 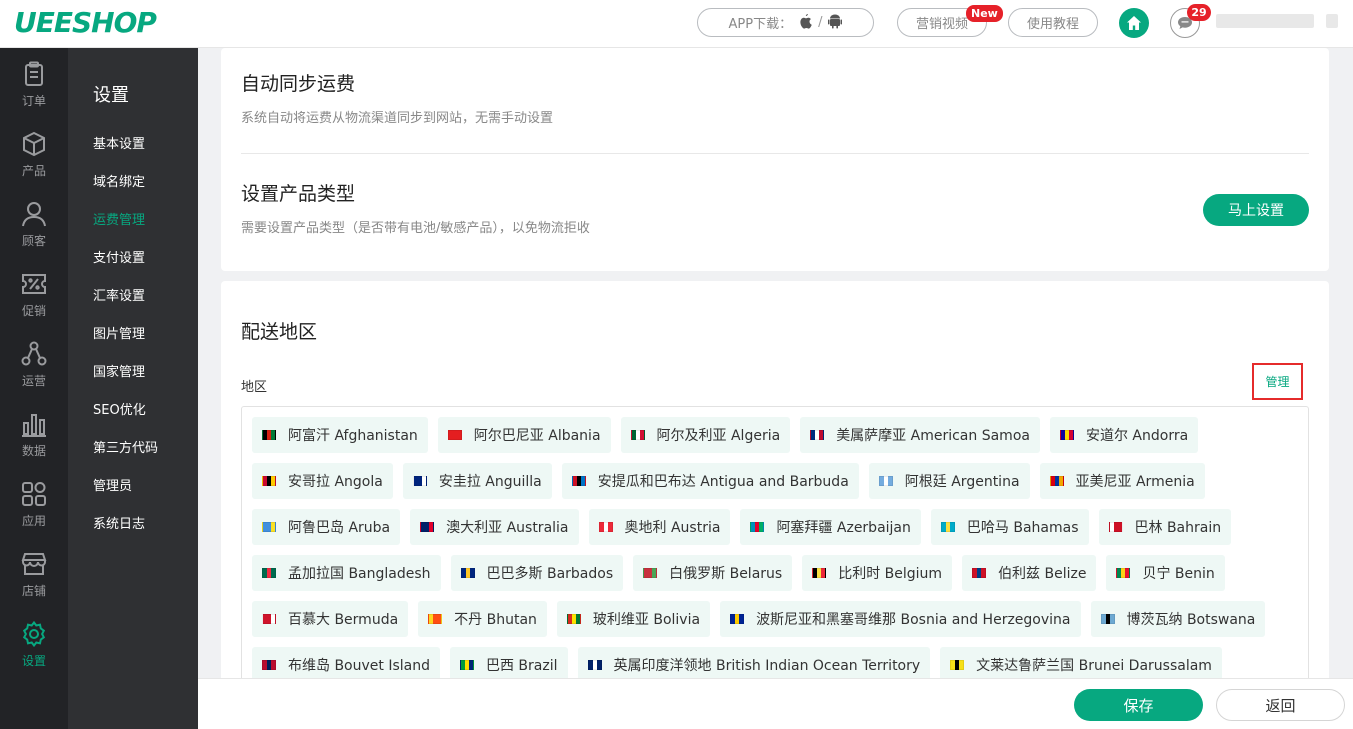 I want to click on android-icon, so click(x=835, y=23).